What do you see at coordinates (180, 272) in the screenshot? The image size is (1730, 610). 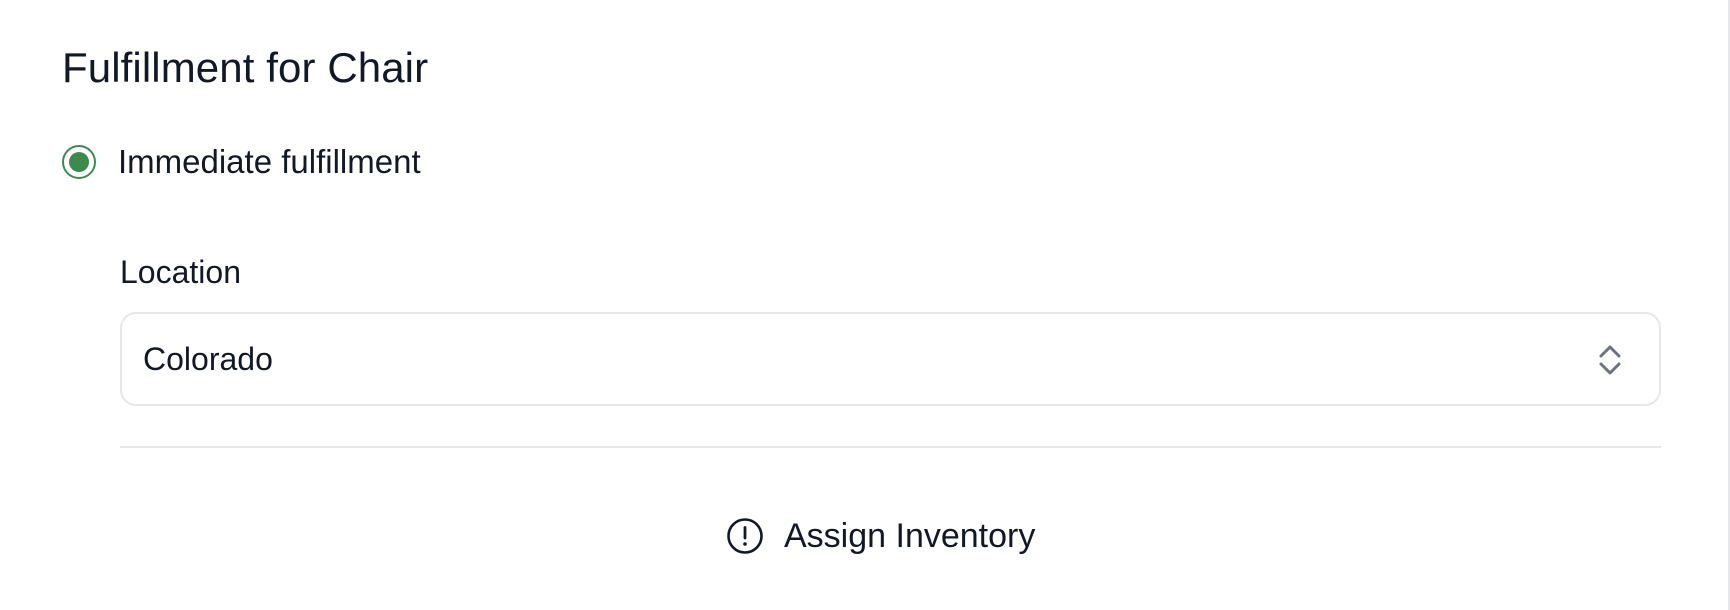 I see `location-label: Location` at bounding box center [180, 272].